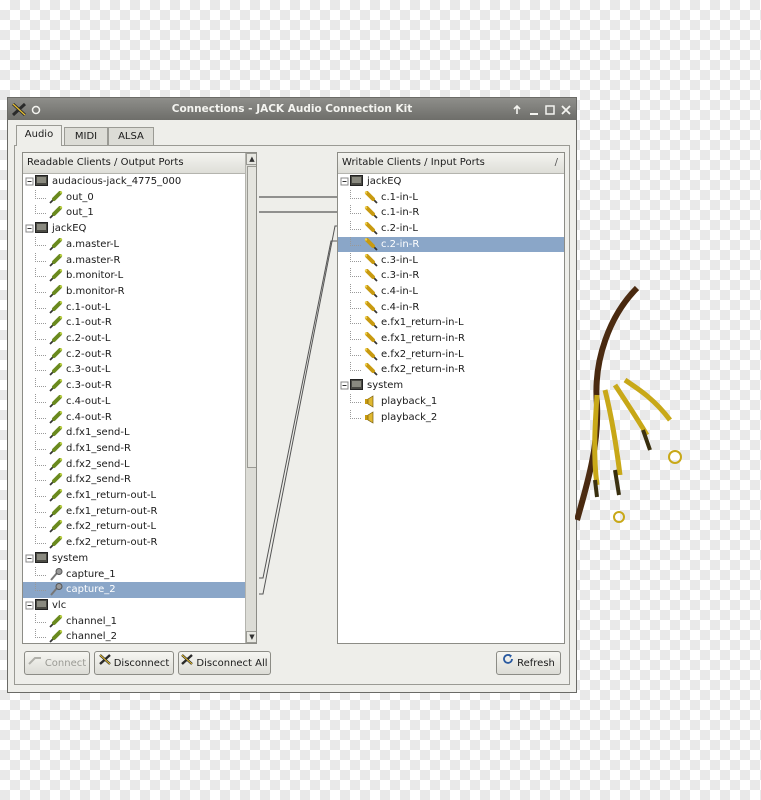 The height and width of the screenshot is (800, 761). I want to click on port-row: d.fx1_send-R, so click(134, 448).